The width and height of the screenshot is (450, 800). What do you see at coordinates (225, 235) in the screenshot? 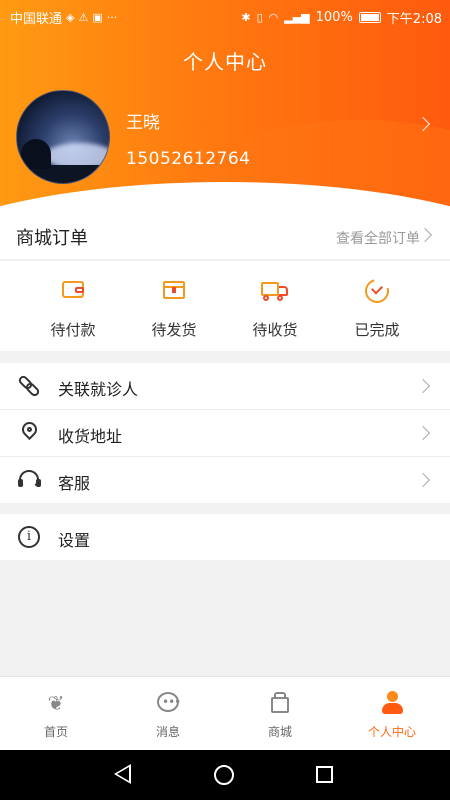
I see `orders-header: 商城订单 查看全部订单` at bounding box center [225, 235].